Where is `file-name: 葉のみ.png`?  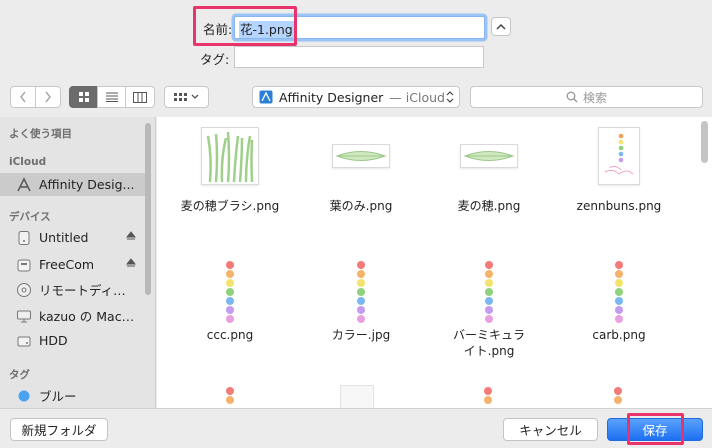
file-name: 葉のみ.png is located at coordinates (361, 206).